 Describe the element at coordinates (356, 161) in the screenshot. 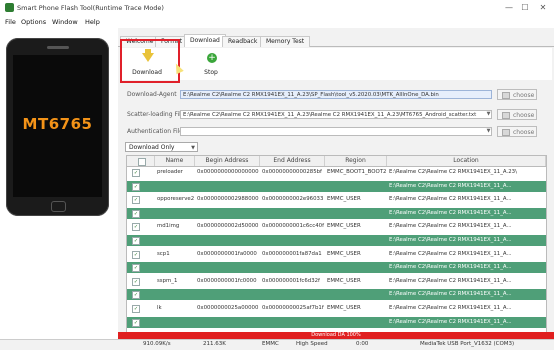

I see `col-region: Region` at that location.